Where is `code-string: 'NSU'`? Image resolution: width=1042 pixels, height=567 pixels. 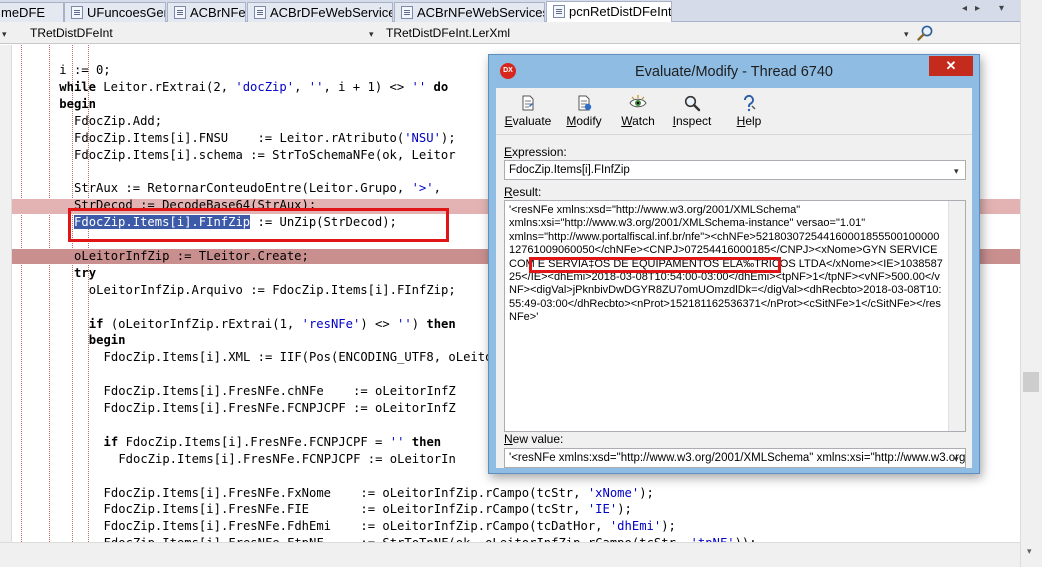
code-string: 'NSU' is located at coordinates (422, 137).